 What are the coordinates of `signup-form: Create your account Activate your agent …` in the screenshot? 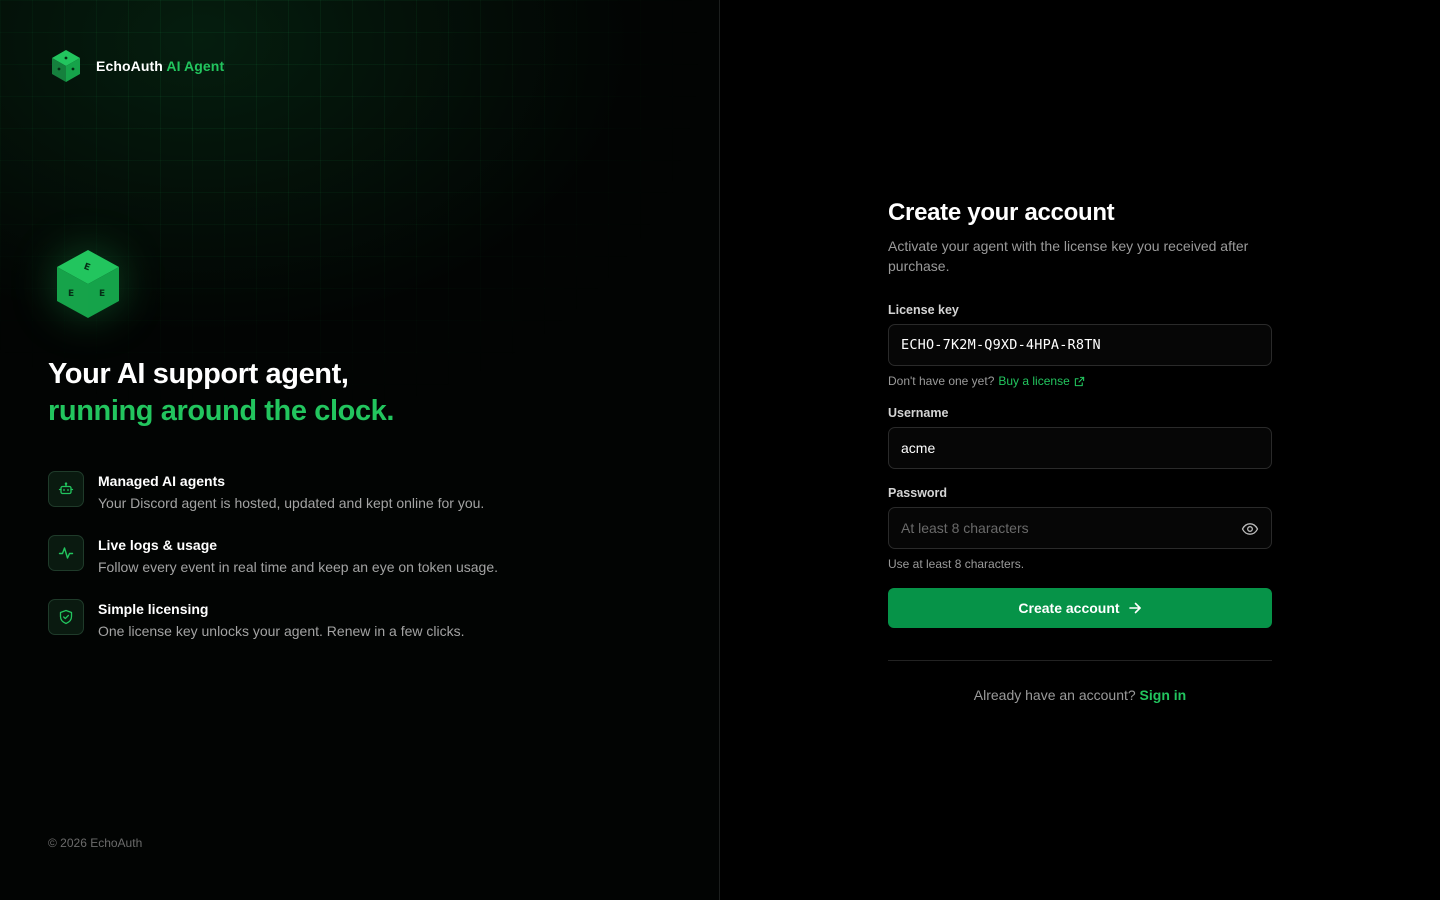 It's located at (1080, 450).